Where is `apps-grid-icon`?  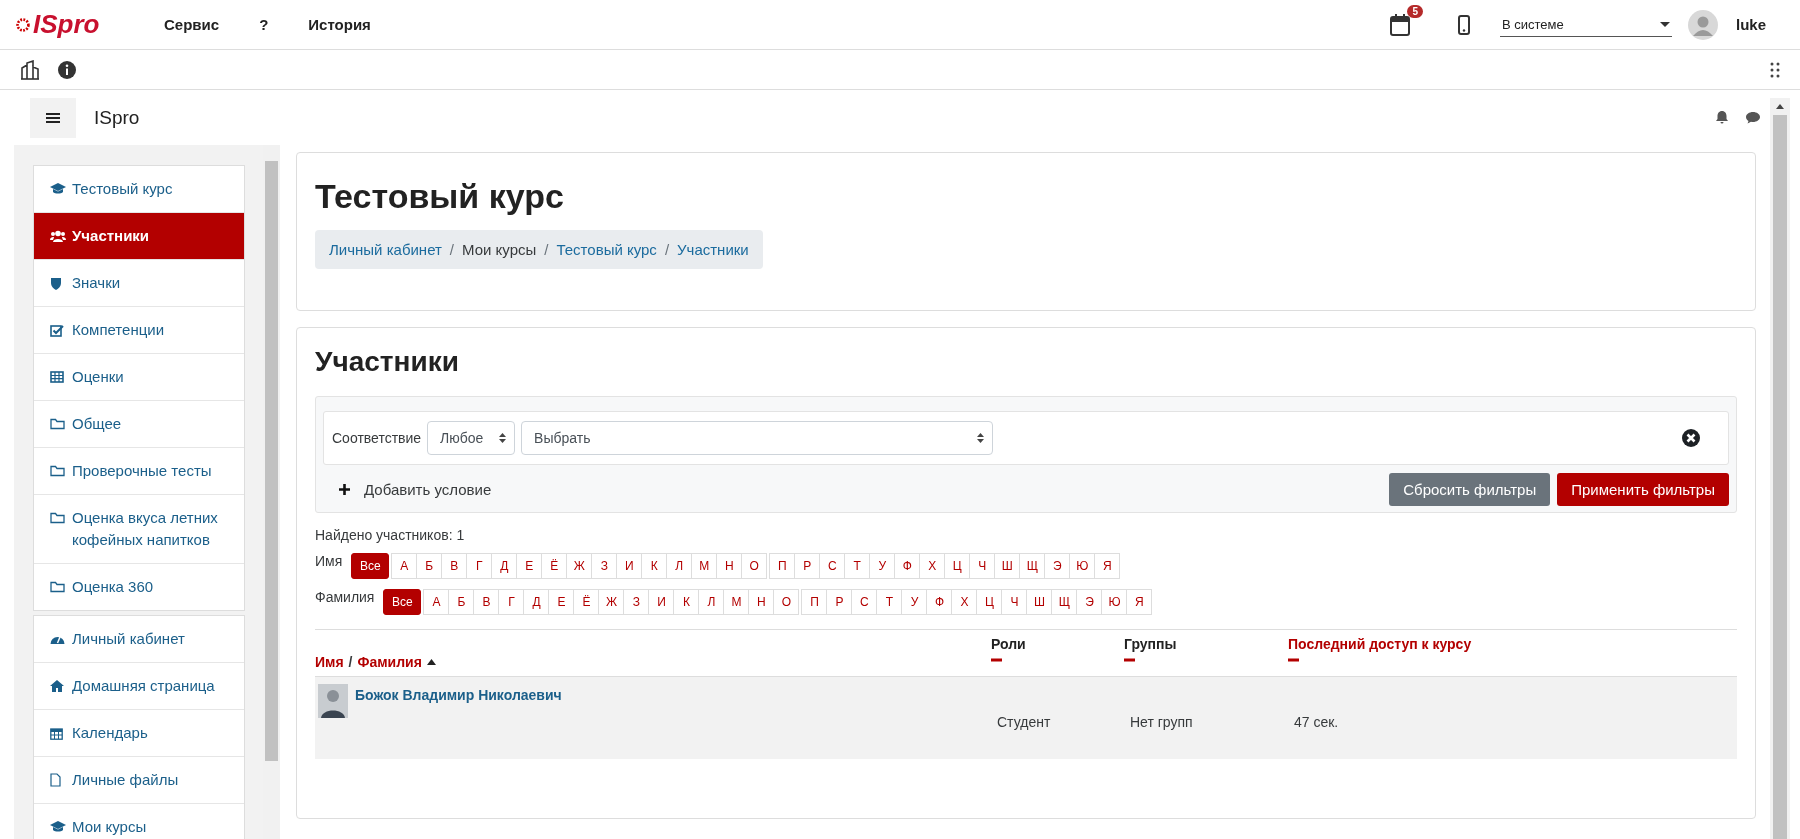 apps-grid-icon is located at coordinates (1775, 69).